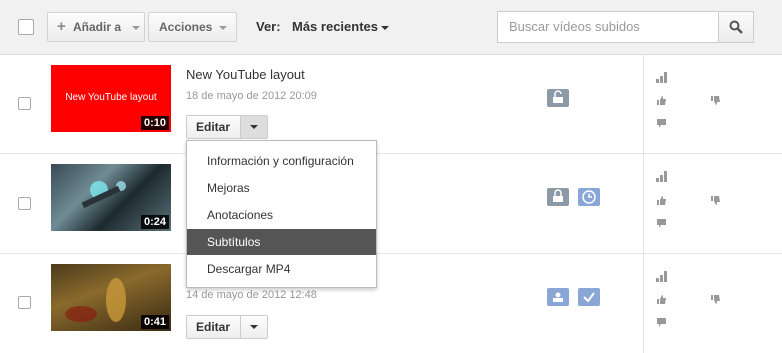 This screenshot has width=782, height=353. What do you see at coordinates (589, 297) in the screenshot?
I see `checkmark-icon` at bounding box center [589, 297].